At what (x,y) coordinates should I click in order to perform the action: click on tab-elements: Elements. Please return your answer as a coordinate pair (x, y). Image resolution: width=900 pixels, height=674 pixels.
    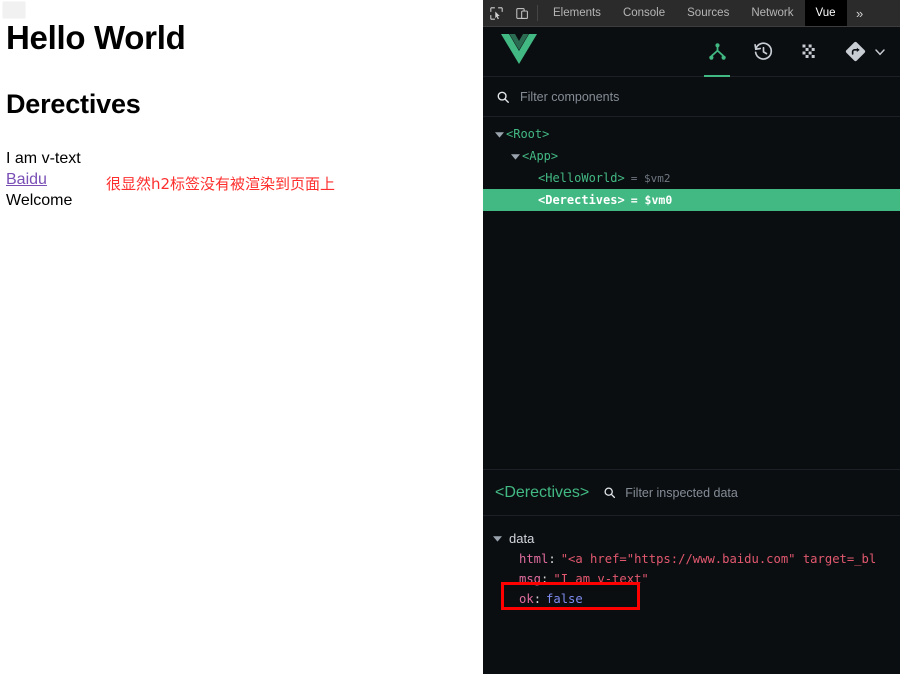
    Looking at the image, I should click on (577, 13).